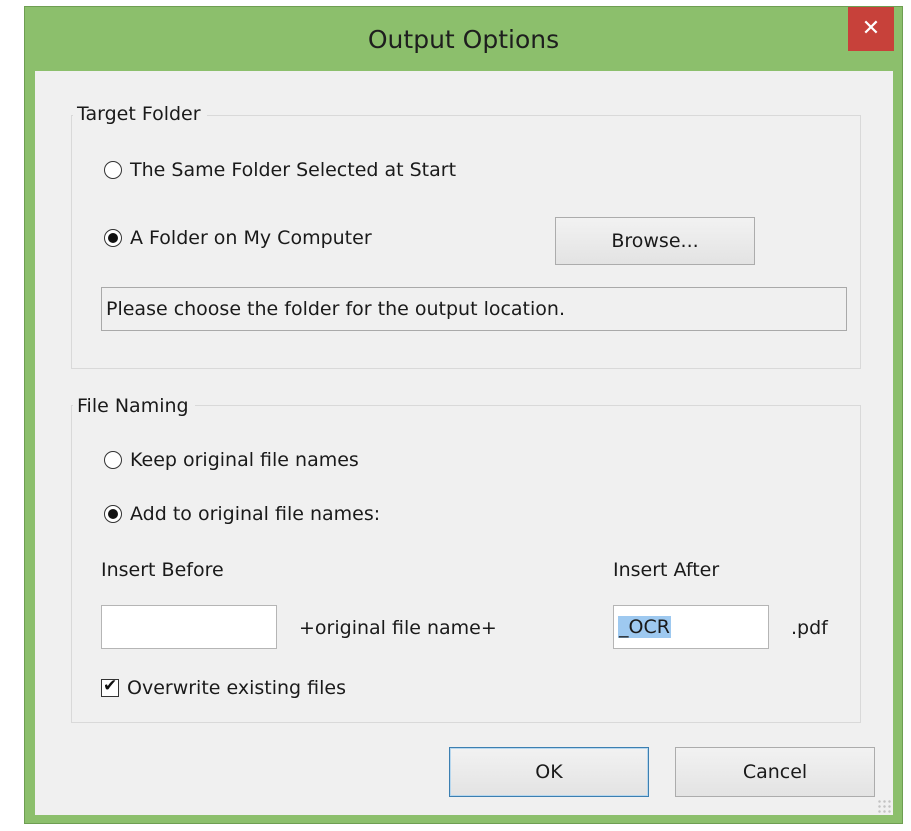 The image size is (911, 831). I want to click on extension-text: .pdf, so click(809, 628).